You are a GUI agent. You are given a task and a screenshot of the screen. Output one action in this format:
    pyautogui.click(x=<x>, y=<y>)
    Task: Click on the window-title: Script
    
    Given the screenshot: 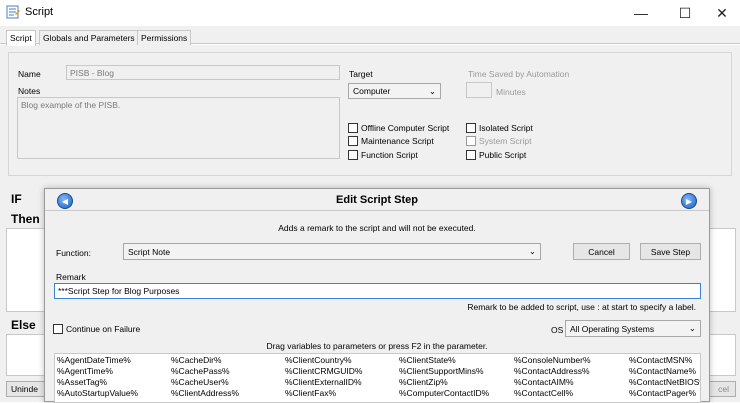 What is the action you would take?
    pyautogui.click(x=39, y=12)
    